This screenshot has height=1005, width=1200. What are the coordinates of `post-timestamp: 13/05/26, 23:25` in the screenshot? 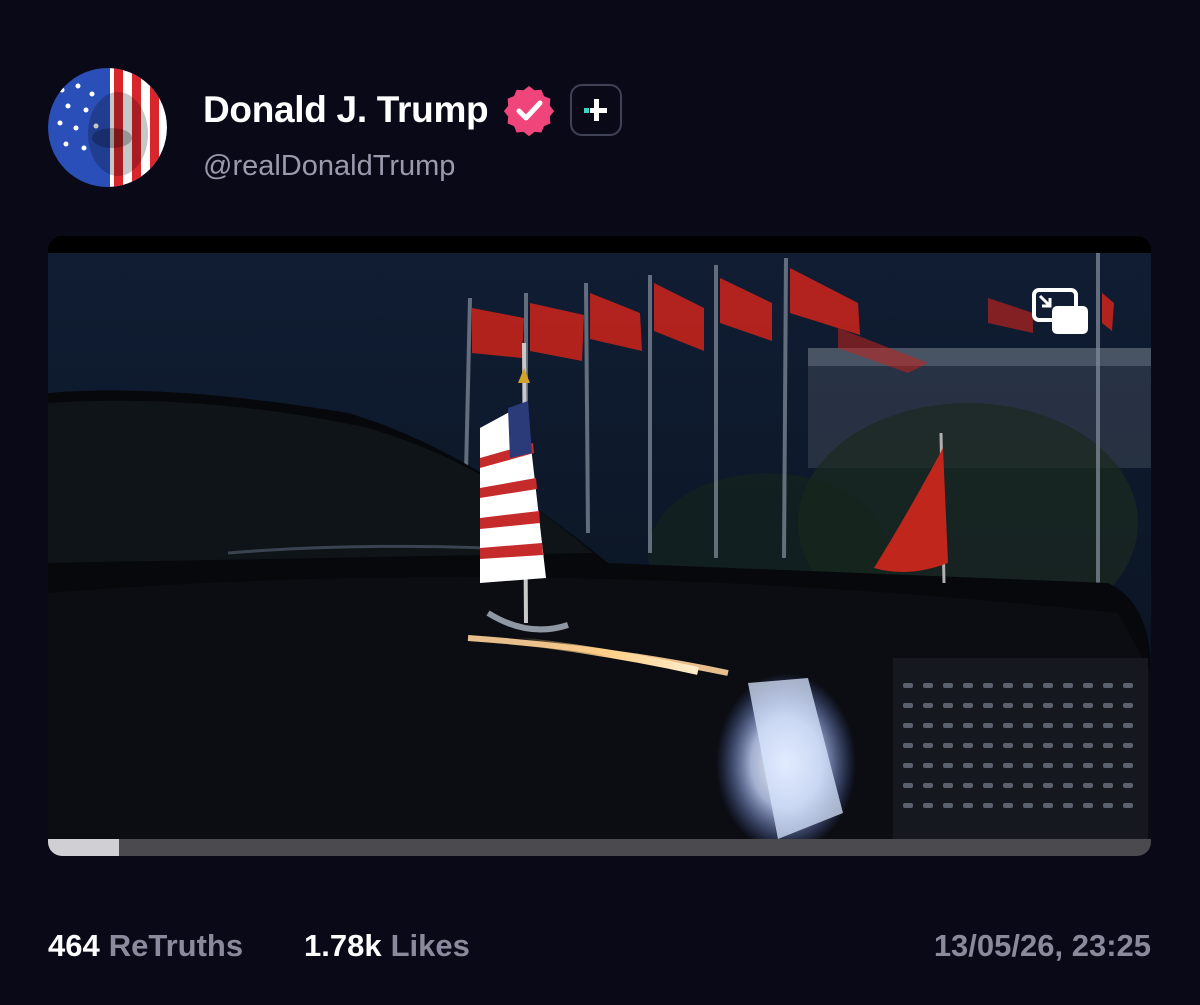 It's located at (1042, 946).